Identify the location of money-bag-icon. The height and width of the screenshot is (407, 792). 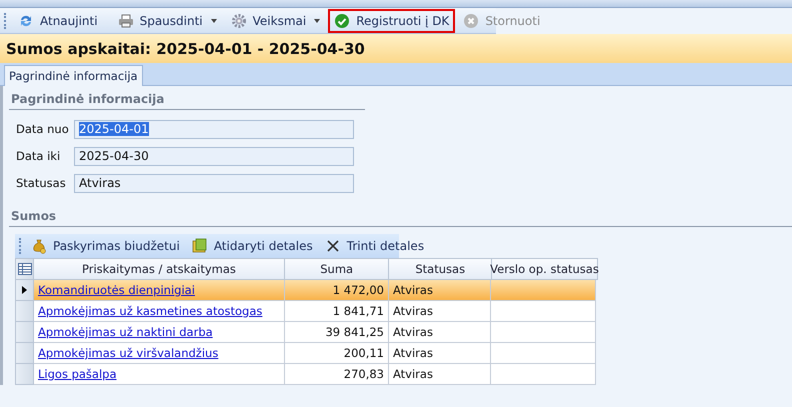
(39, 246).